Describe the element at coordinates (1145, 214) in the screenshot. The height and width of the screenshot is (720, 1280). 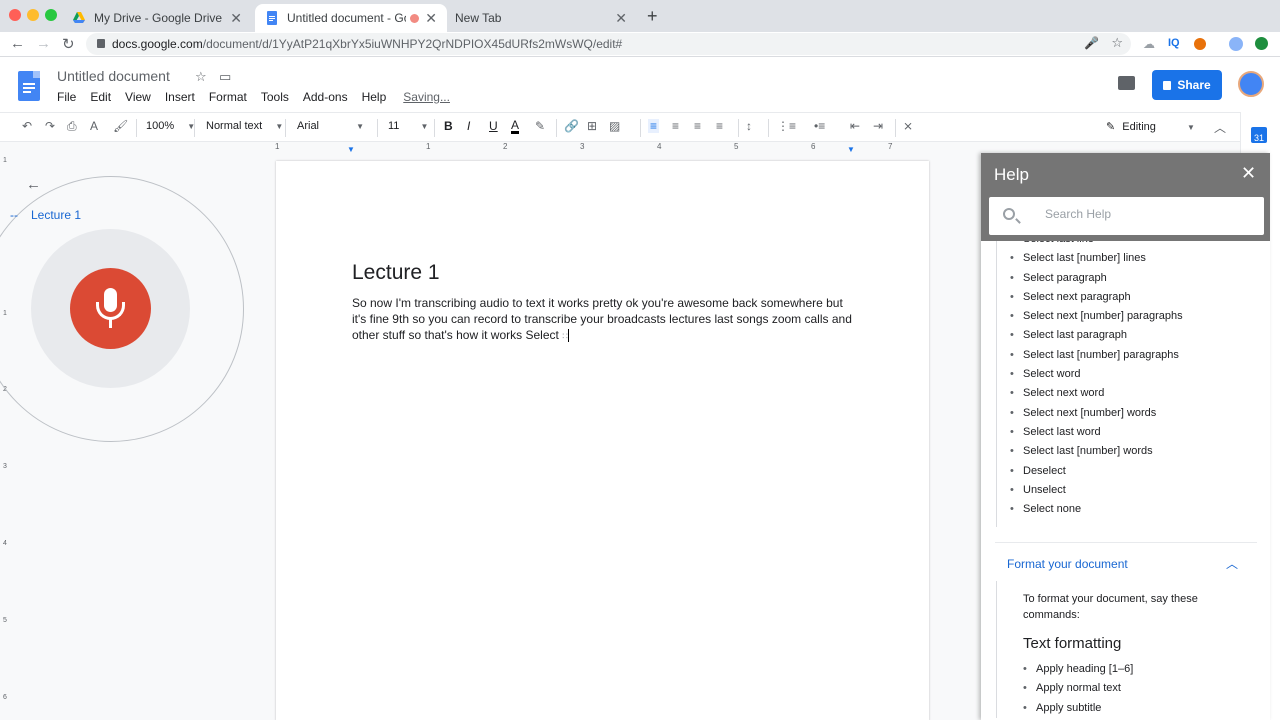
I see `help-search-input` at that location.